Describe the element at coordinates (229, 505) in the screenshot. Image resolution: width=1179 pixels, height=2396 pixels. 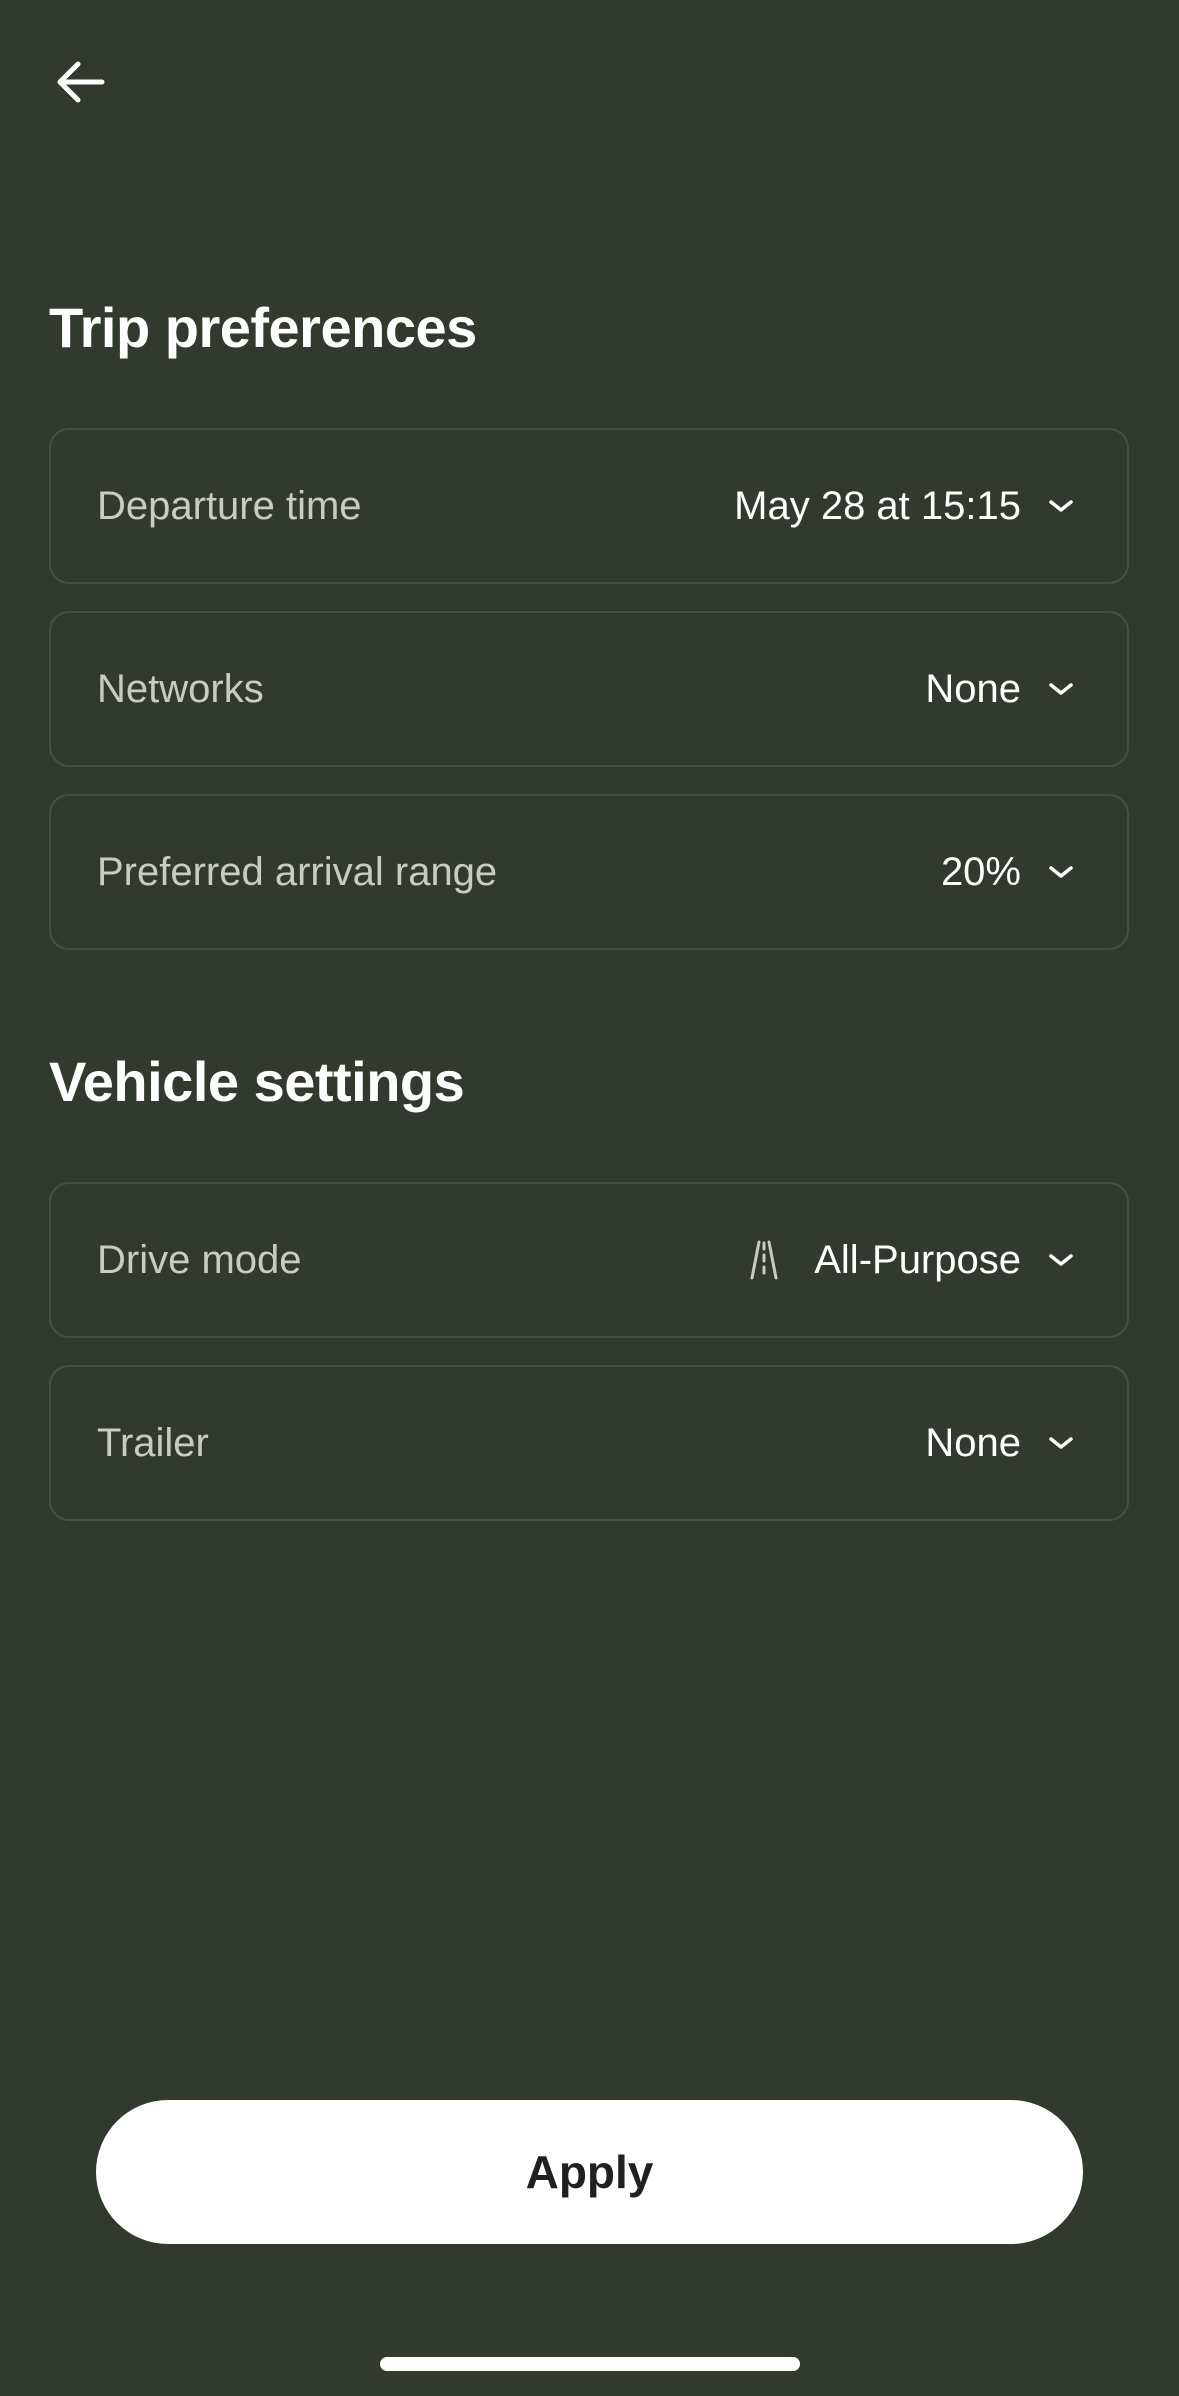
I see `departure-time-label: Departure time` at that location.